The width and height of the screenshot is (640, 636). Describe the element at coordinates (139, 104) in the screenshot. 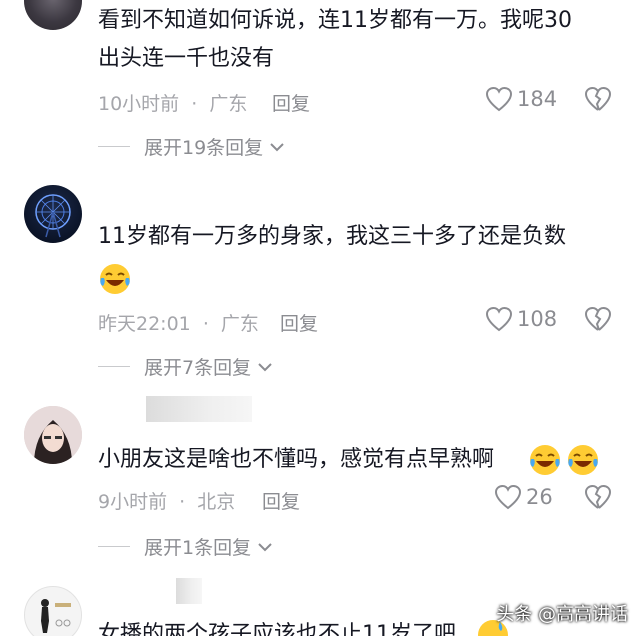

I see `comment-time: 10小时前` at that location.